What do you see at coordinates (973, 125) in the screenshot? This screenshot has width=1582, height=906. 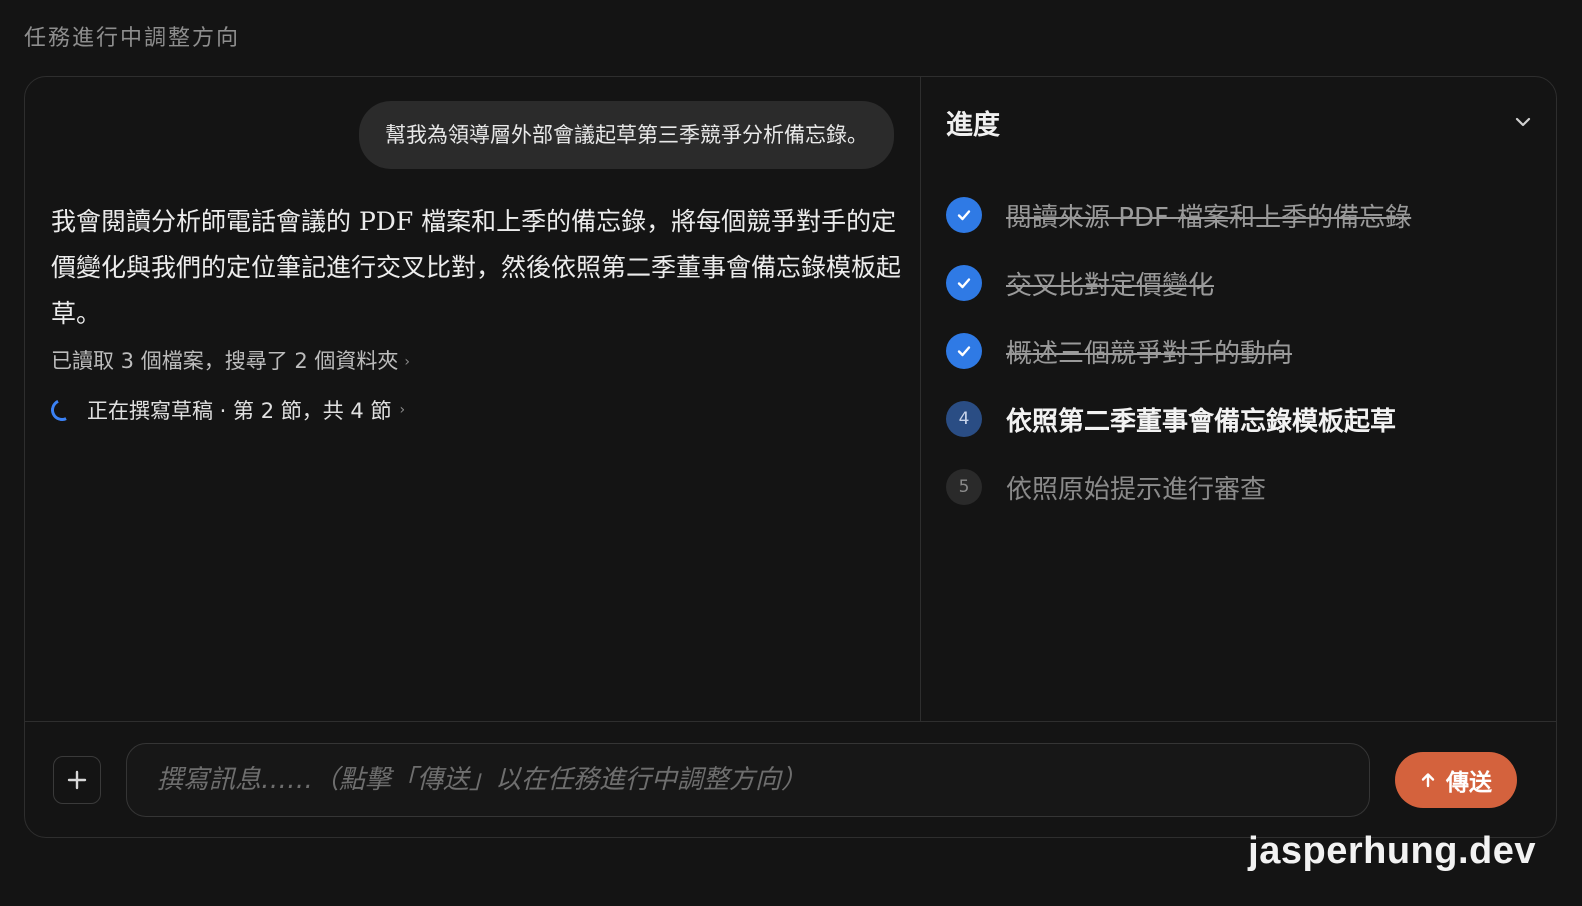 I see `progress-title: 進度` at bounding box center [973, 125].